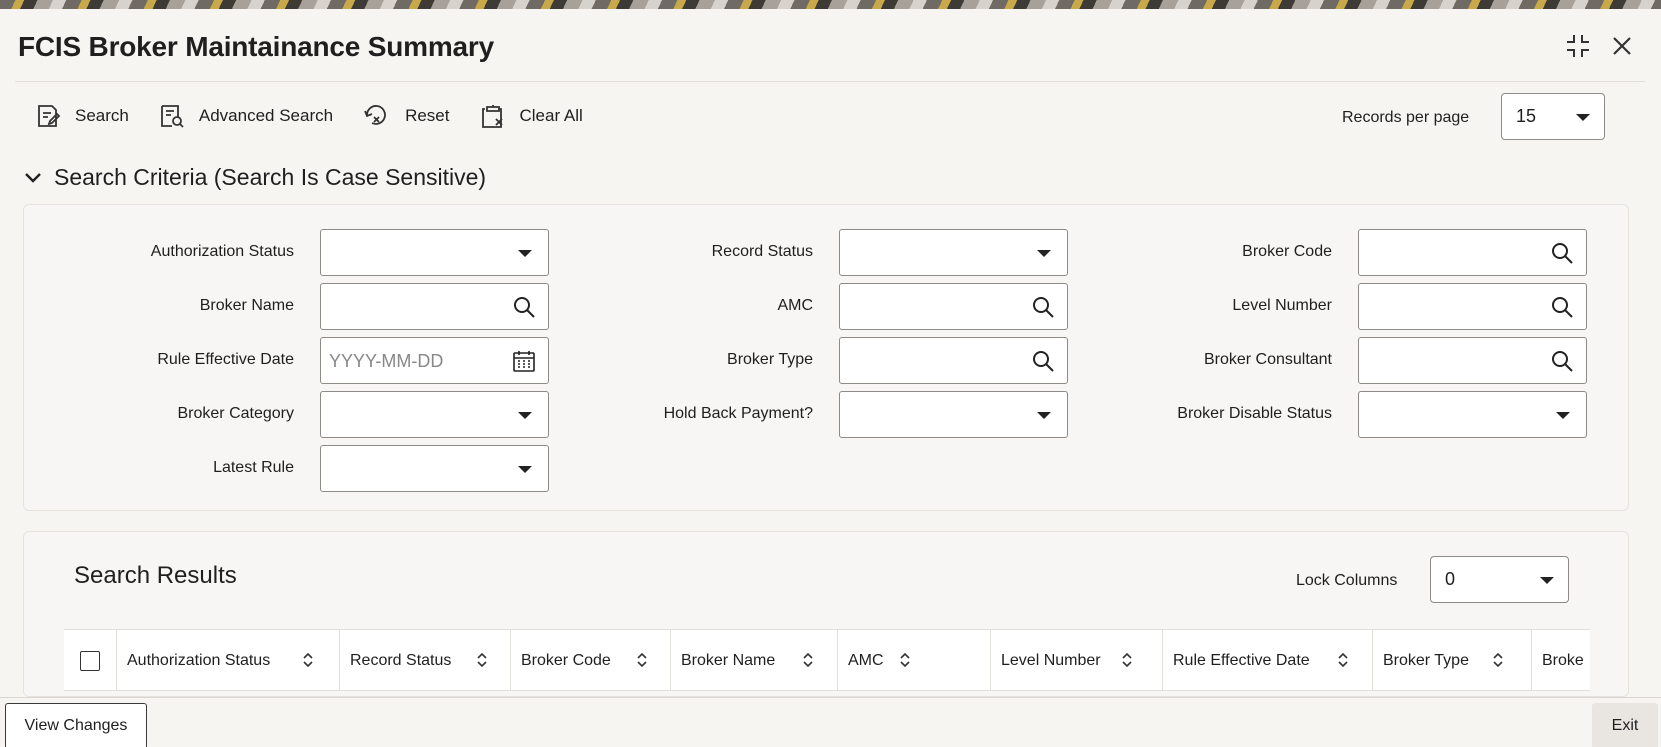 The height and width of the screenshot is (747, 1661). Describe the element at coordinates (172, 116) in the screenshot. I see `advanced-search-icon` at that location.